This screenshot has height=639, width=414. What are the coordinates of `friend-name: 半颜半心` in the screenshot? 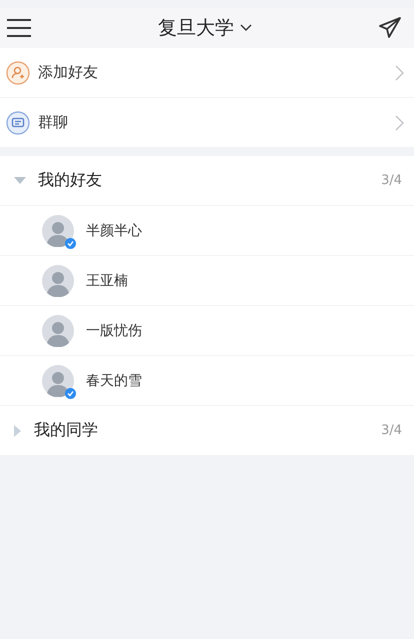 It's located at (114, 231).